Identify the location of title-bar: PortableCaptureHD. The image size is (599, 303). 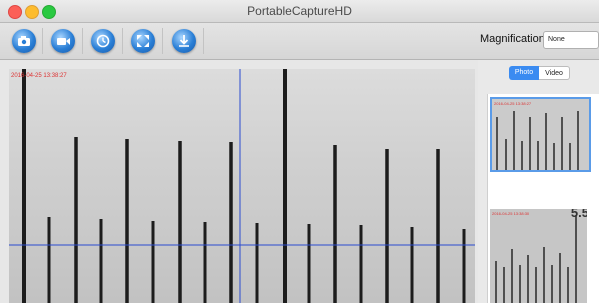
(299, 11).